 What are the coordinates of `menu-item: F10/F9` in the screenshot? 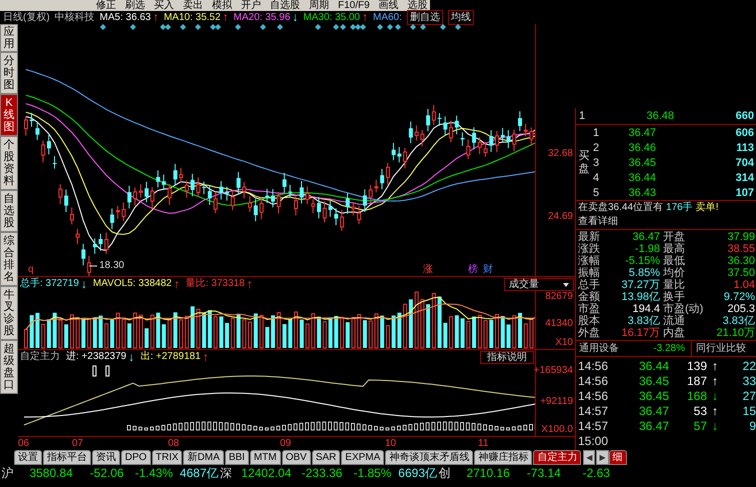 It's located at (354, 5).